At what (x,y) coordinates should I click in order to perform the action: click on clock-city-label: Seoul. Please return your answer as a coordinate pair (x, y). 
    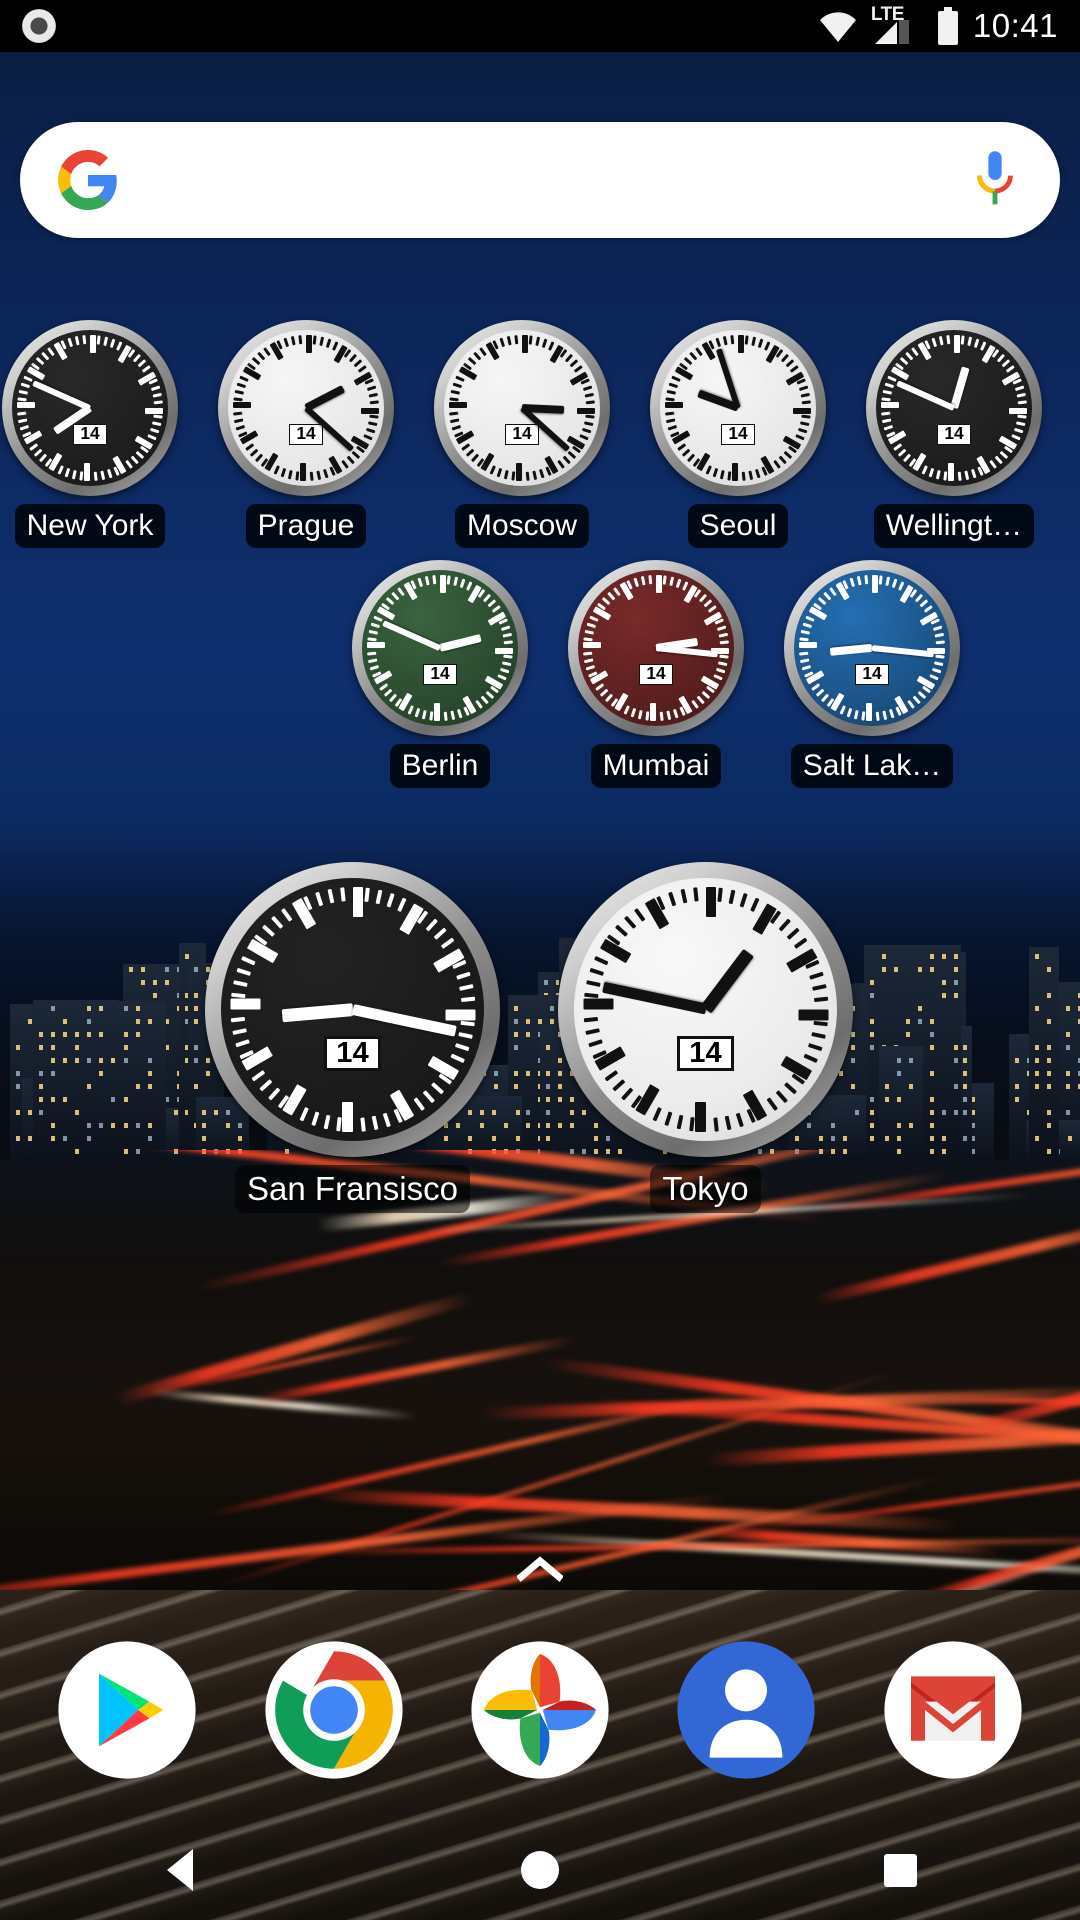
    Looking at the image, I should click on (738, 526).